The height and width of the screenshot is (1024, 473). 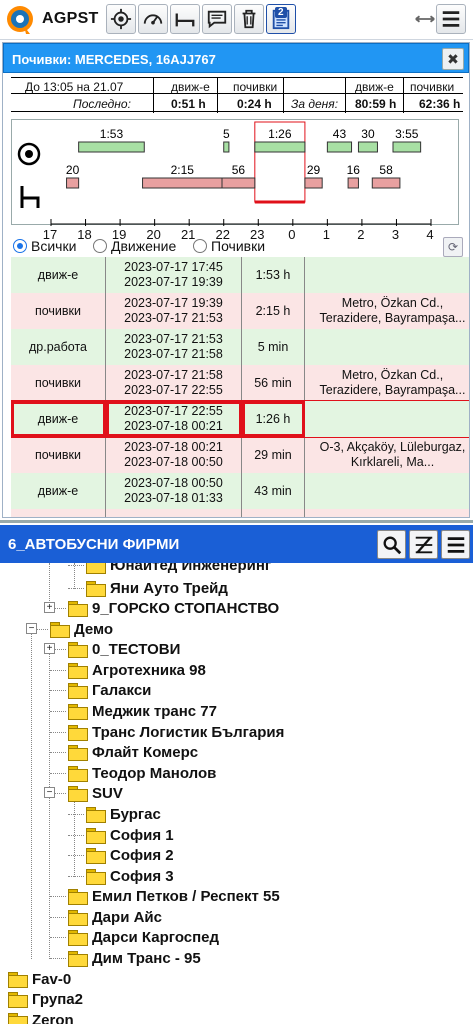 I want to click on tree-item: Теодор Манолов, so click(x=142, y=773).